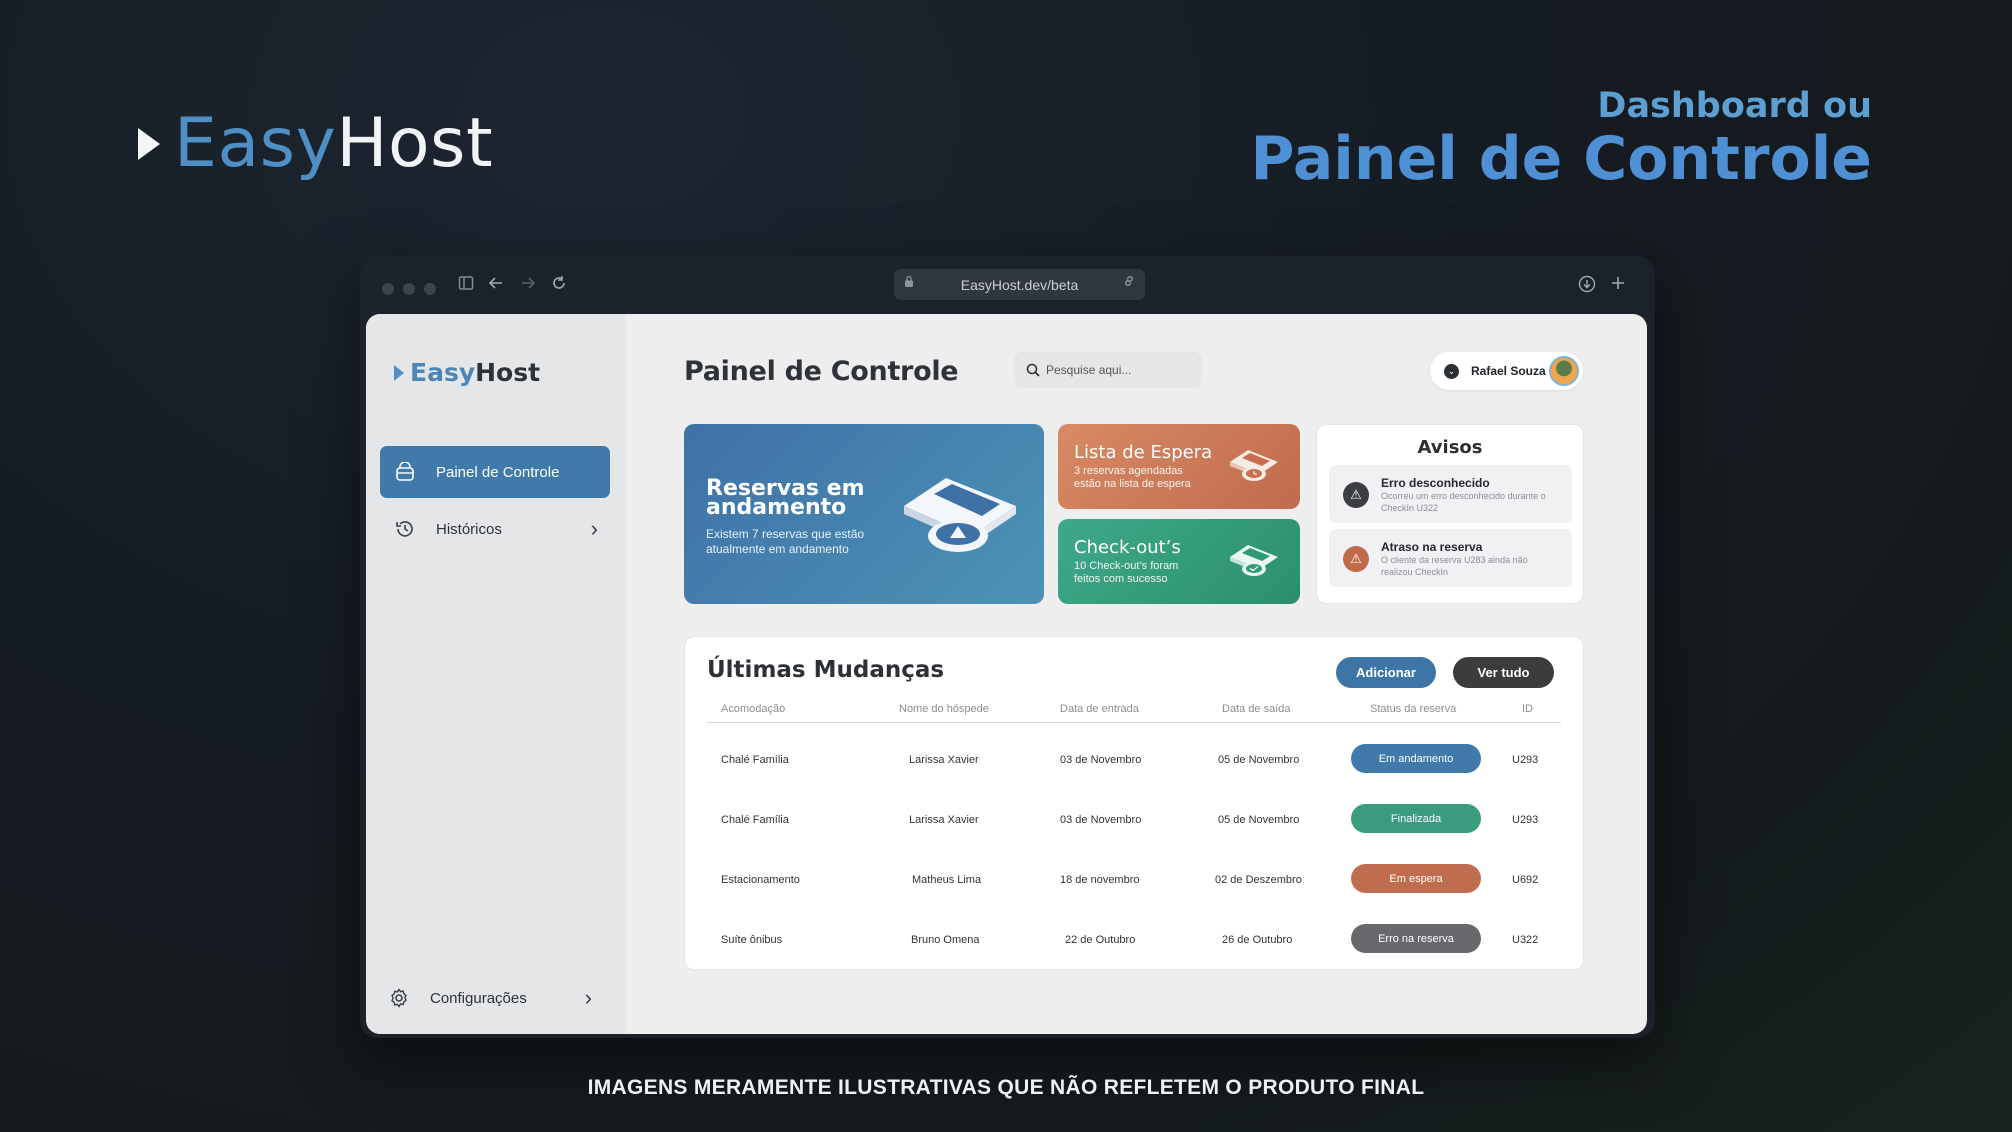 The height and width of the screenshot is (1132, 2012). What do you see at coordinates (752, 940) in the screenshot?
I see `cell-acomodacao: Suíte ônibus` at bounding box center [752, 940].